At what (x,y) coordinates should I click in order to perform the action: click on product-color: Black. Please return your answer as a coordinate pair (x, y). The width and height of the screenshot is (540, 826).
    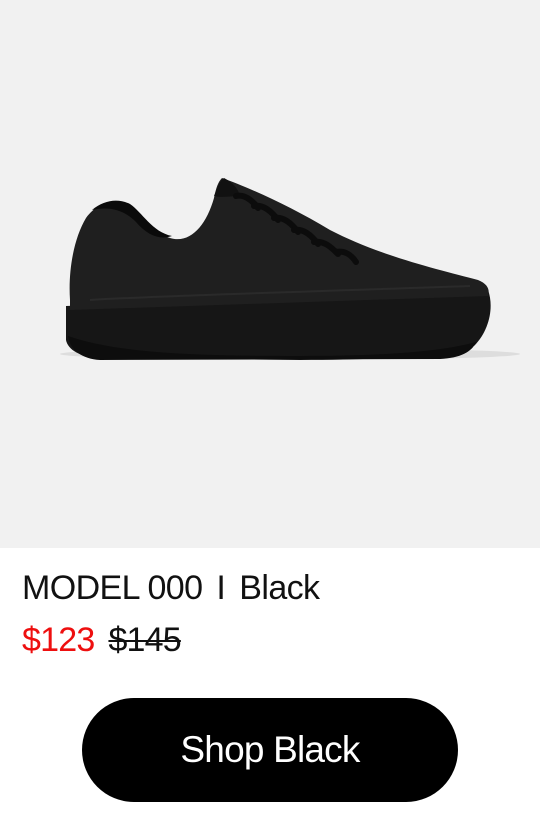
    Looking at the image, I should click on (279, 588).